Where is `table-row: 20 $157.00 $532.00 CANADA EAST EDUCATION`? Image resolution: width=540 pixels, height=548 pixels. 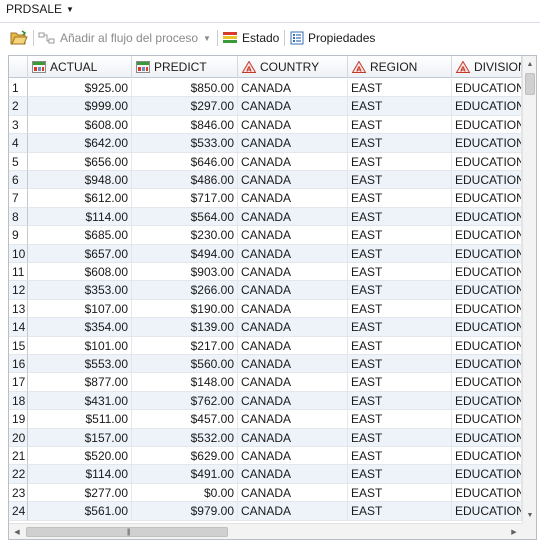 table-row: 20 $157.00 $532.00 CANADA EAST EDUCATION is located at coordinates (265, 437).